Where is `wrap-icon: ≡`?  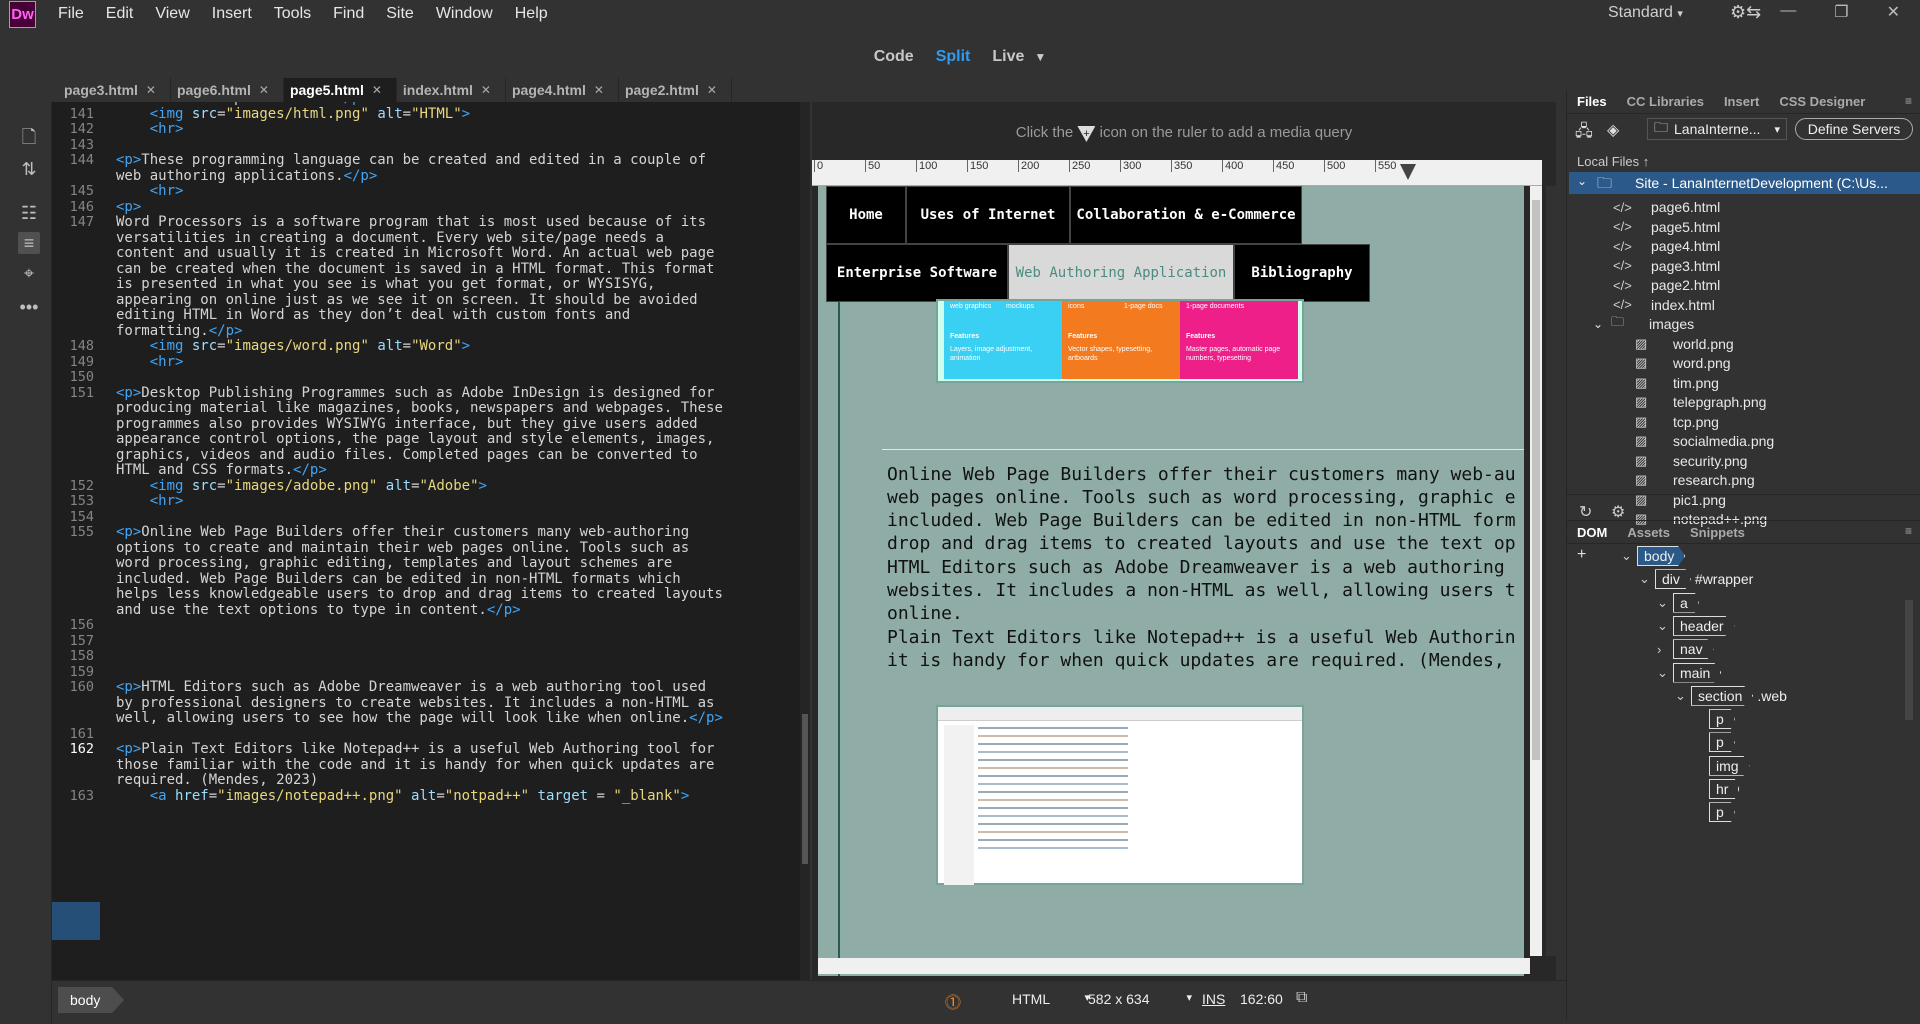
wrap-icon: ≡ is located at coordinates (29, 243).